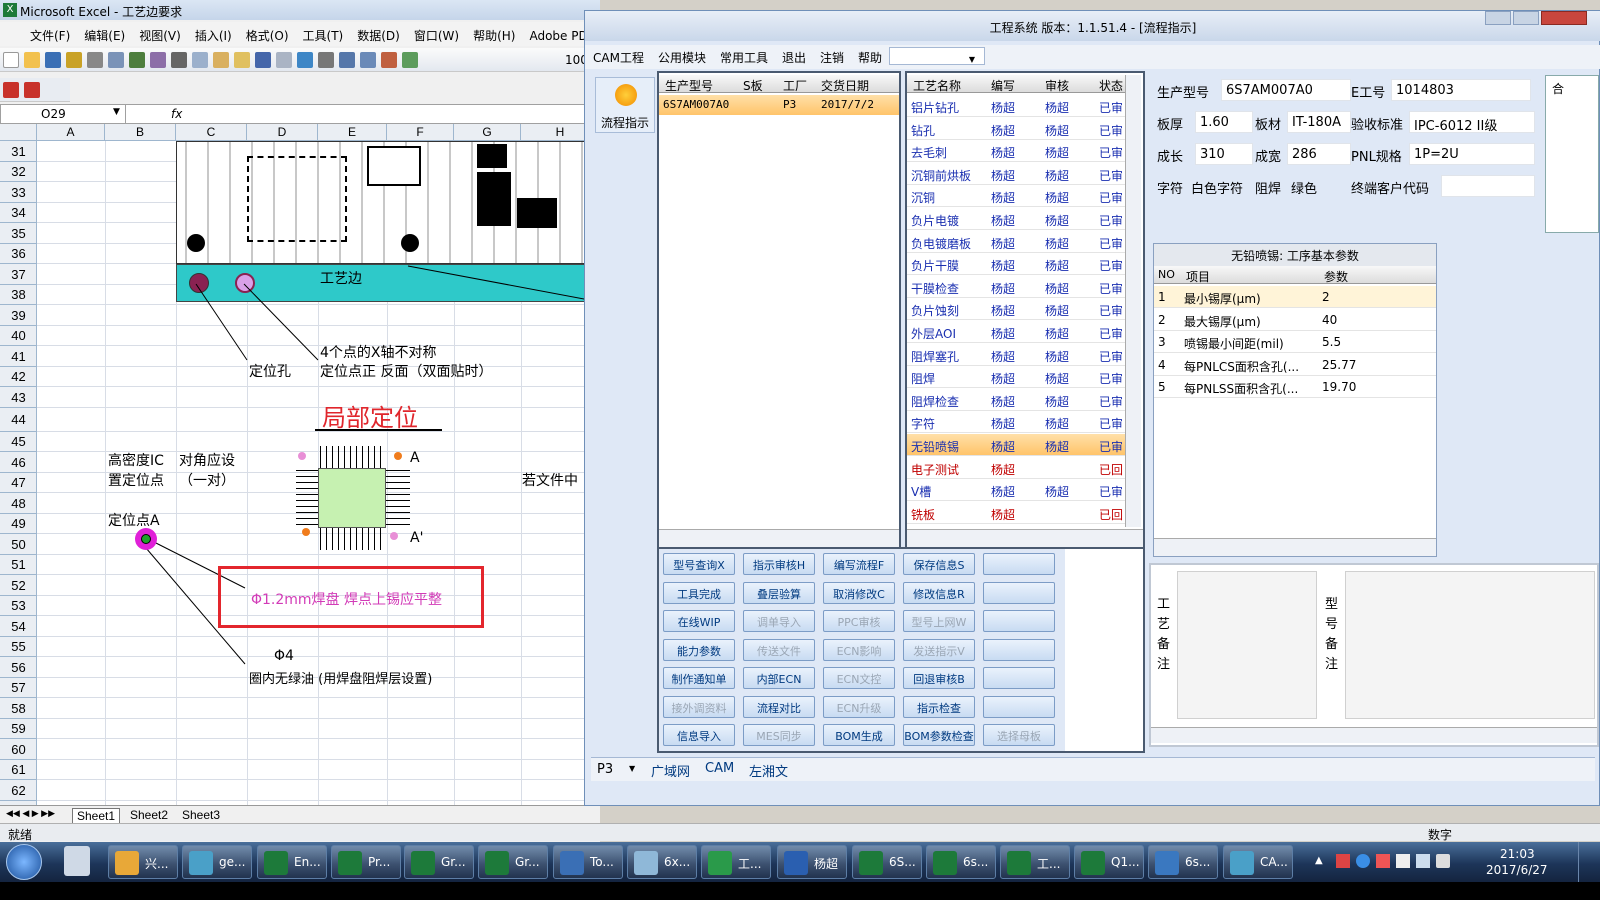 Image resolution: width=1600 pixels, height=900 pixels. What do you see at coordinates (1016, 490) in the screenshot?
I see `process-row: V槽 杨超 杨超 已审` at bounding box center [1016, 490].